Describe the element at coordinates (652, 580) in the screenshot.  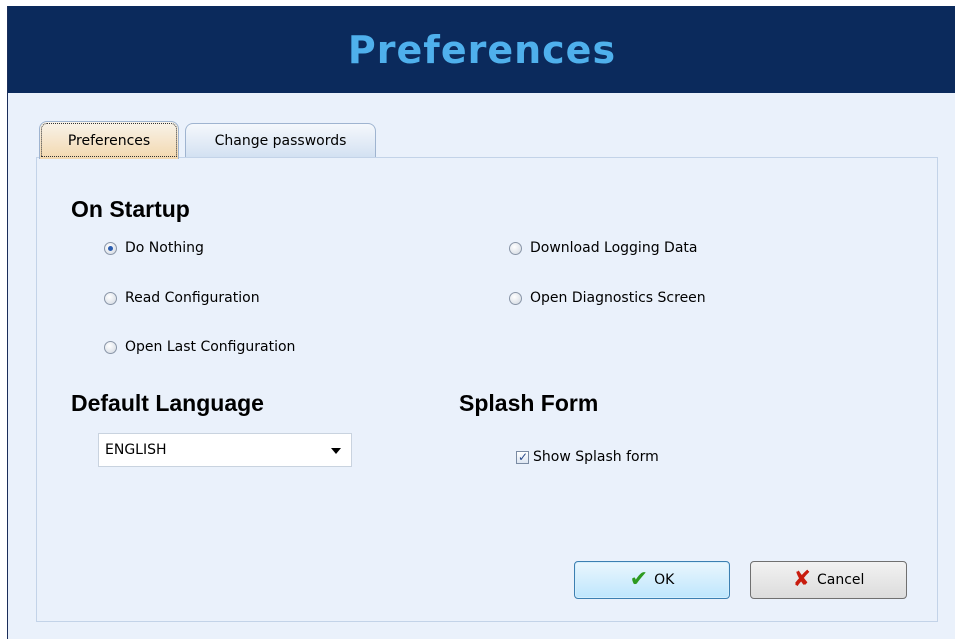
I see `ok-button: ✔ OK` at that location.